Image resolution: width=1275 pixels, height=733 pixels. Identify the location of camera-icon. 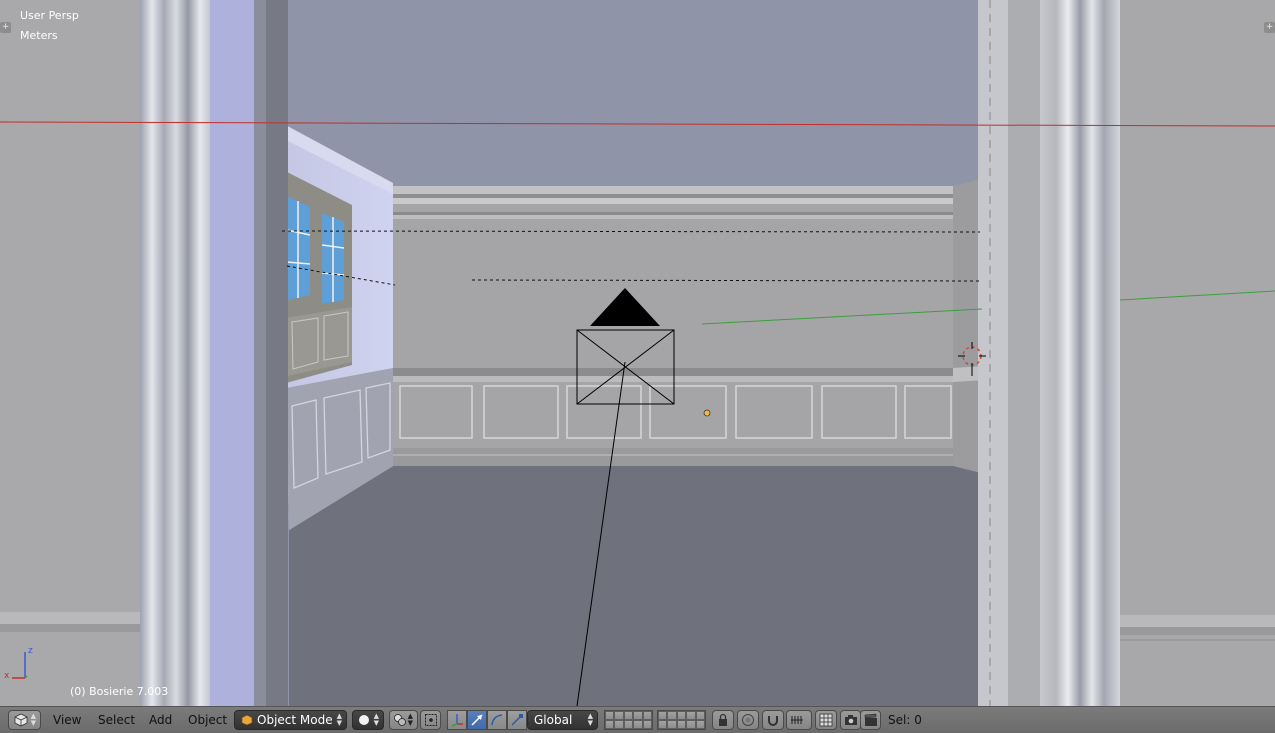
(851, 720).